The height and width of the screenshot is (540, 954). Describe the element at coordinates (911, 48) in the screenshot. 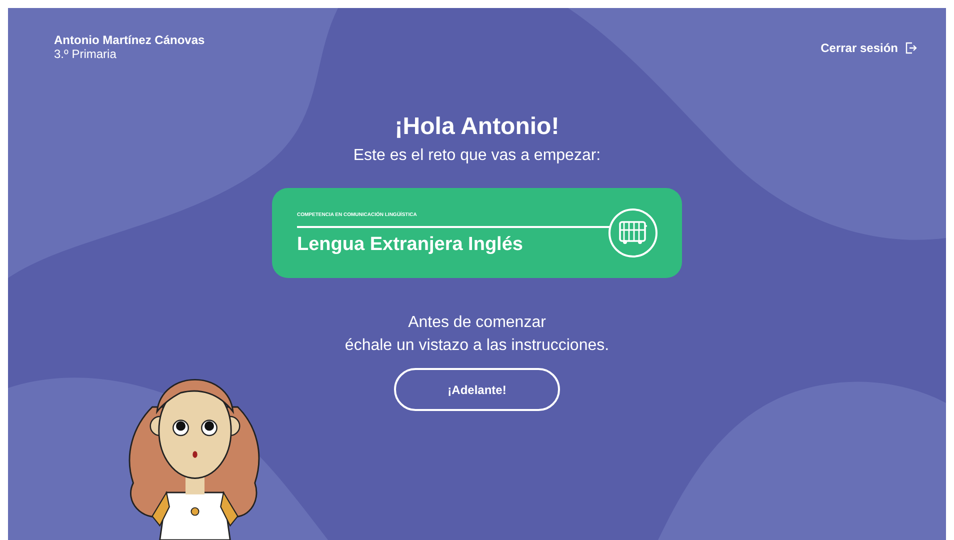

I see `logout-icon` at that location.